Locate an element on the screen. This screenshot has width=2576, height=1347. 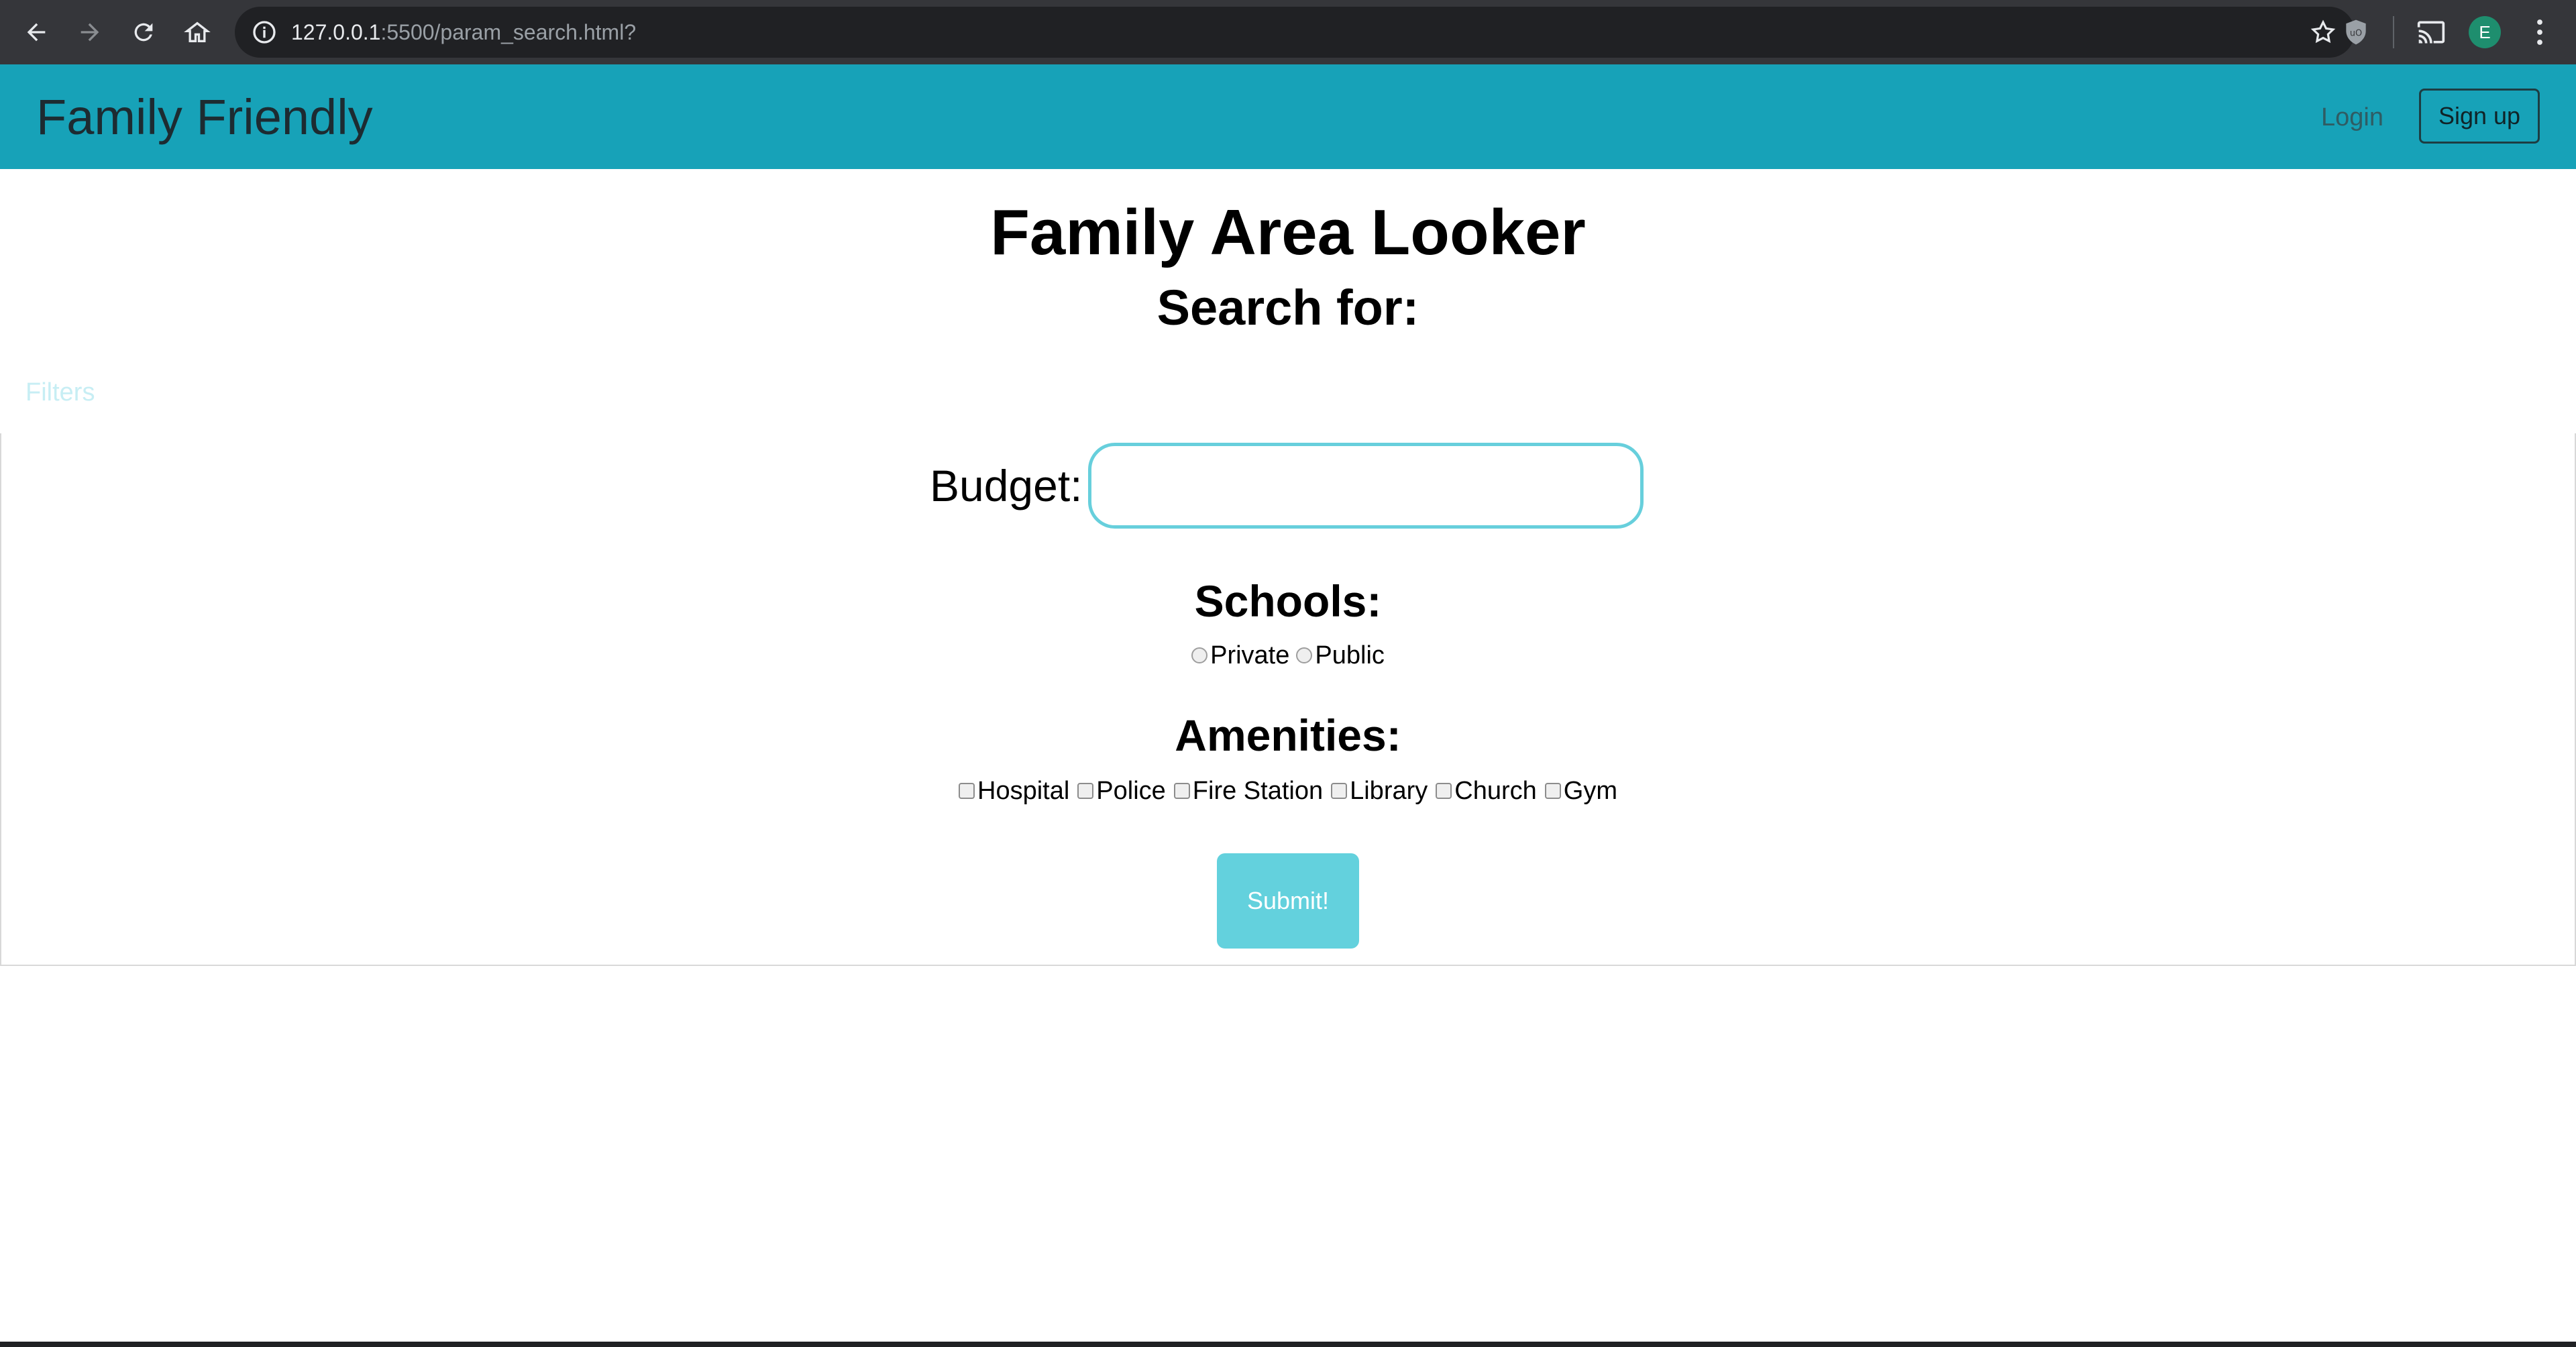
site-navbar: Family Friendly Login Sign up is located at coordinates (1288, 116).